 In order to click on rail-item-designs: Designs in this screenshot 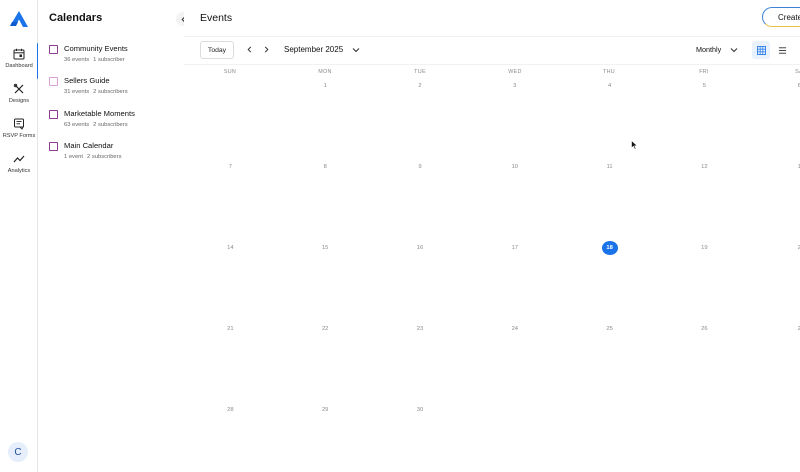, I will do `click(19, 100)`.